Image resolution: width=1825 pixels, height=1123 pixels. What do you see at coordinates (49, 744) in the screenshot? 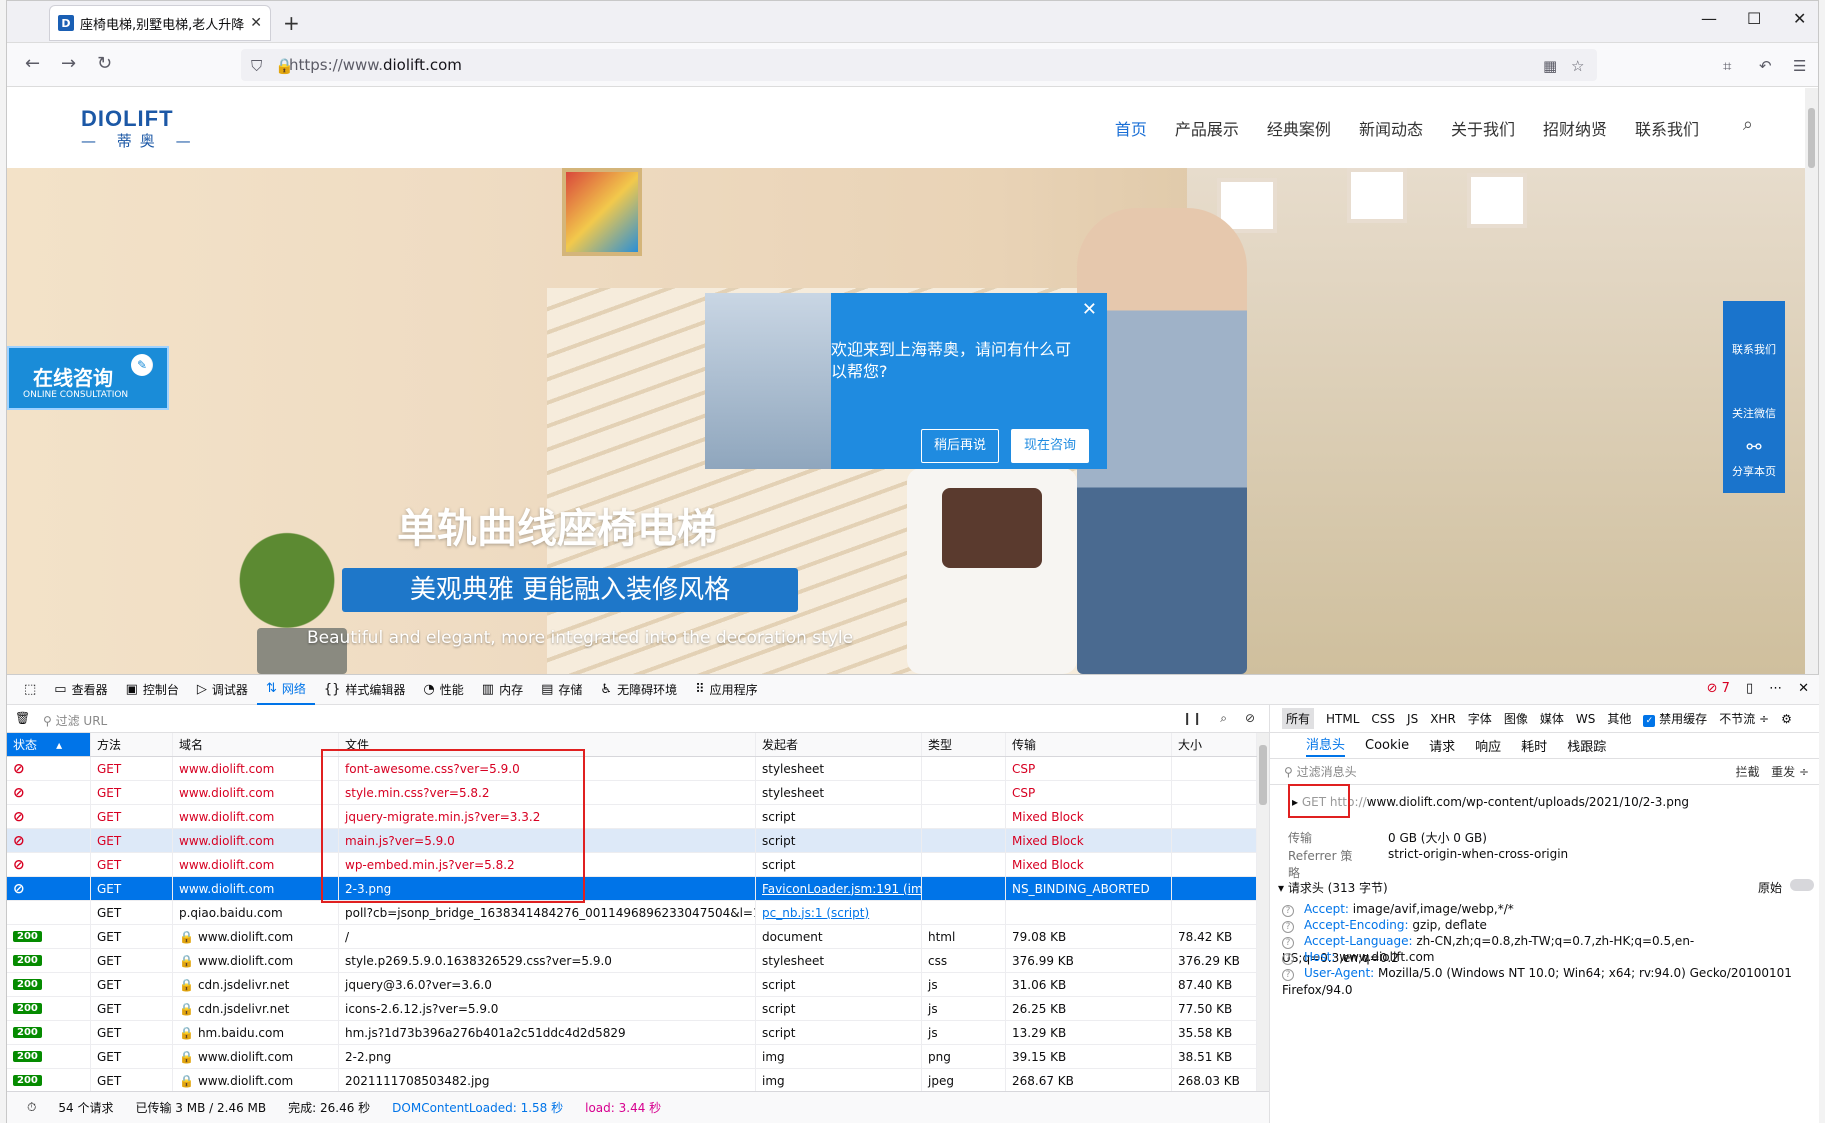
I see `col-status: 状态 ▴` at bounding box center [49, 744].